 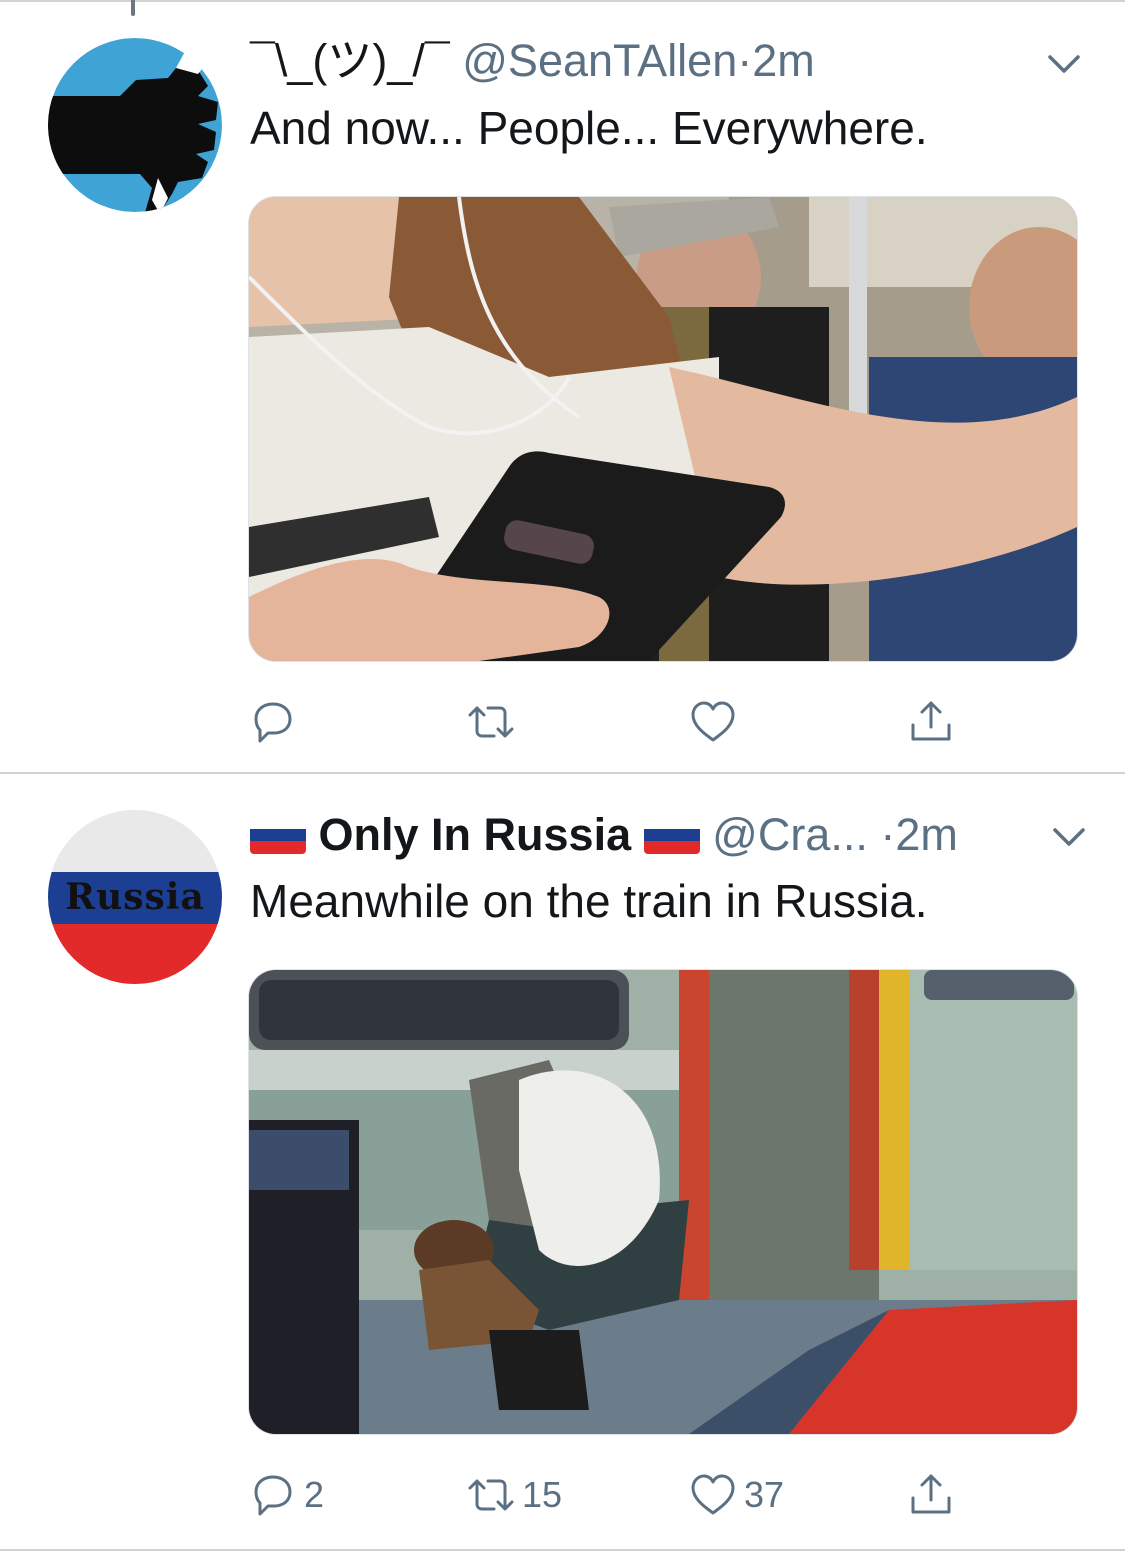 I want to click on reply-button, so click(x=276, y=722).